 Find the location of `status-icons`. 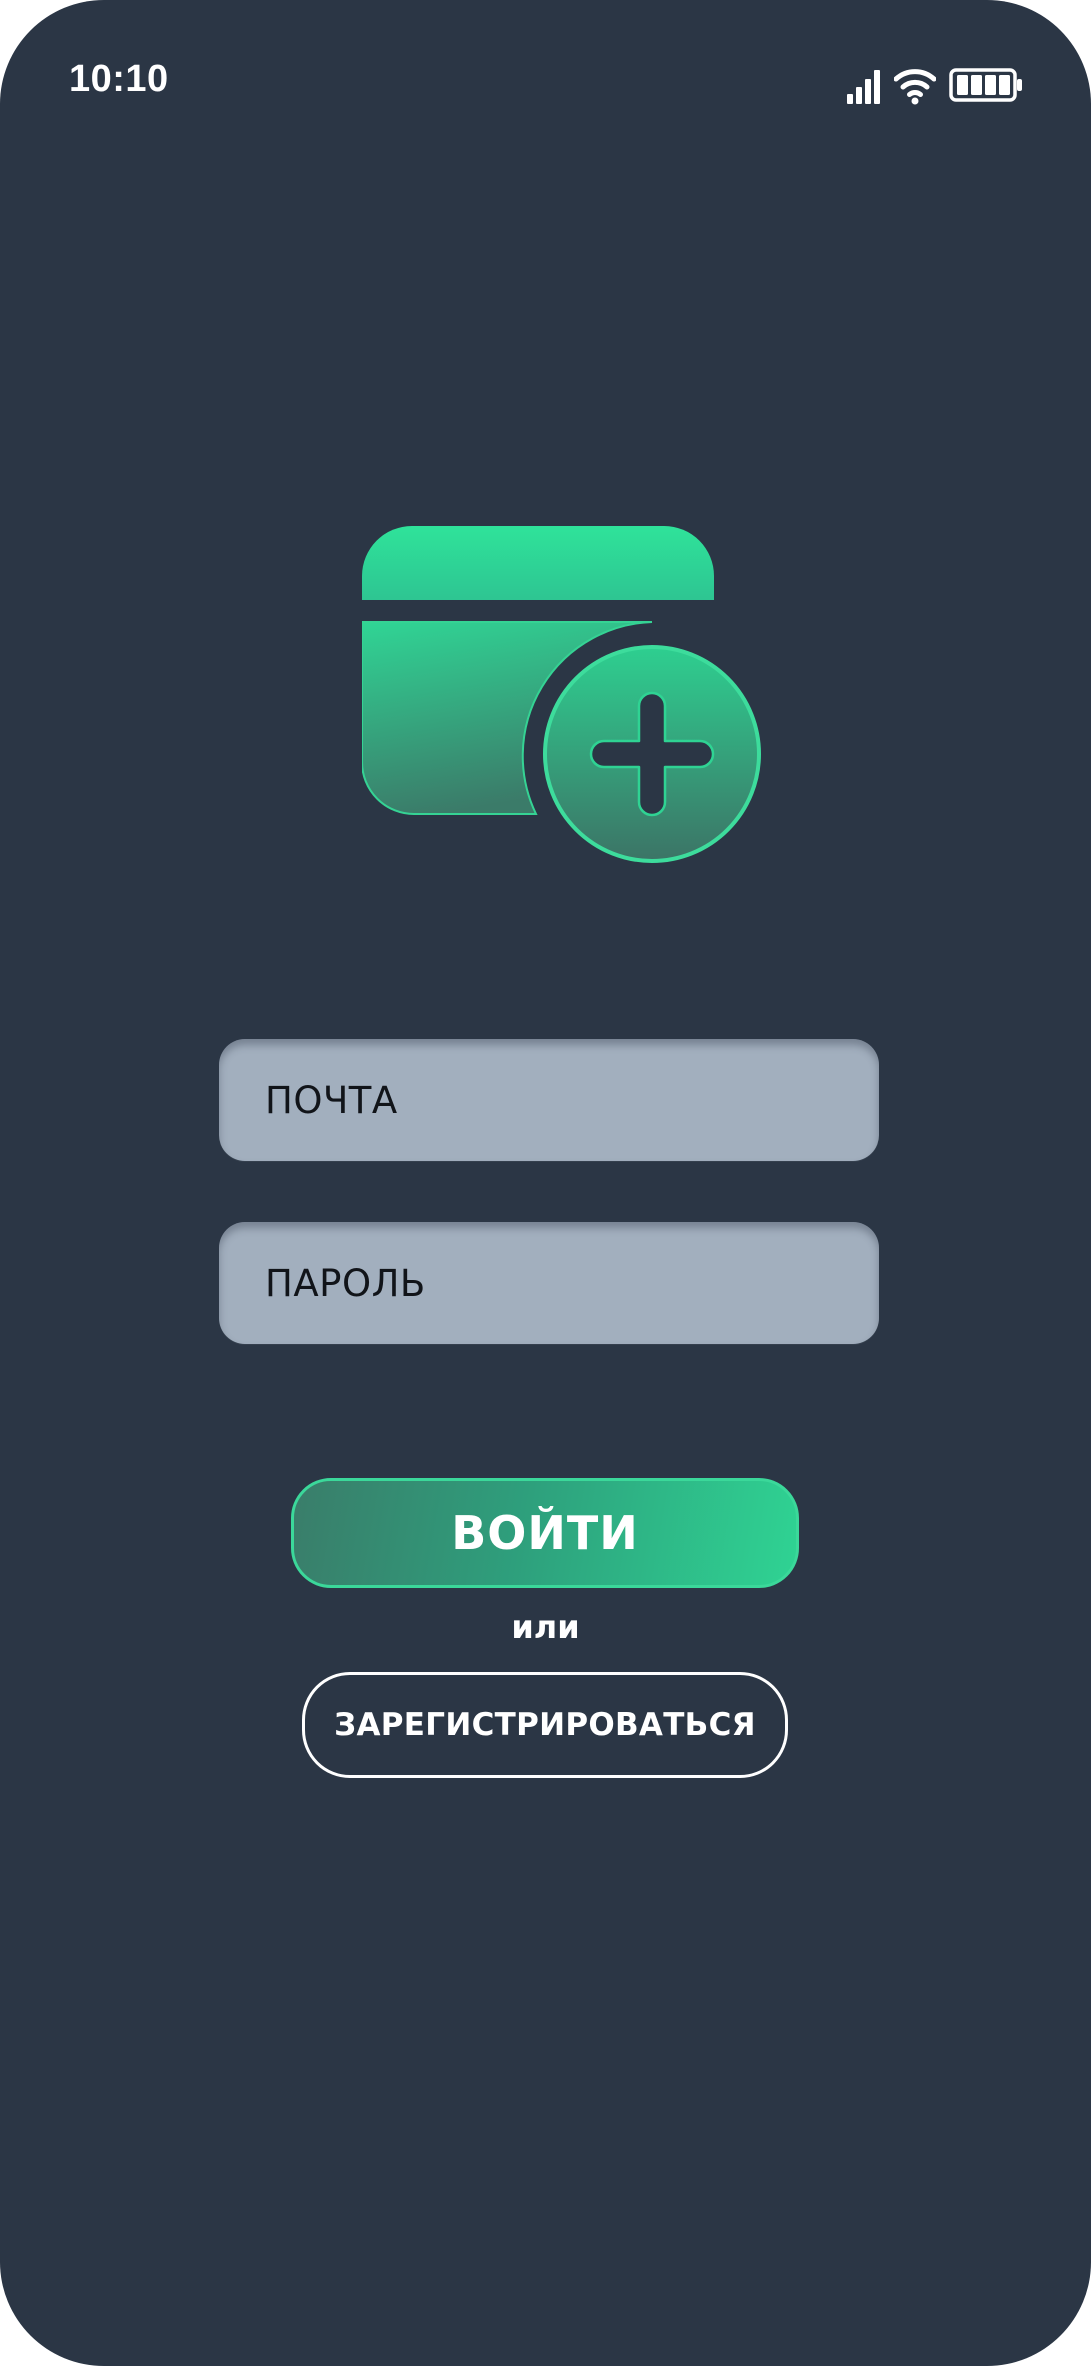

status-icons is located at coordinates (936, 86).